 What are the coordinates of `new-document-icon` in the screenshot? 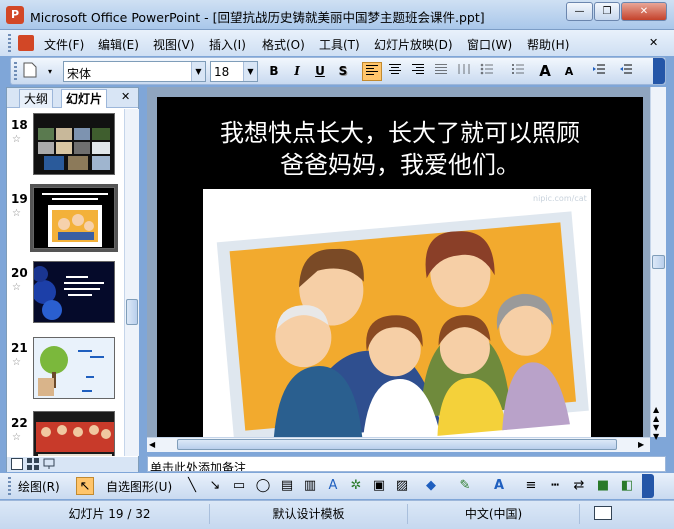 It's located at (30, 71).